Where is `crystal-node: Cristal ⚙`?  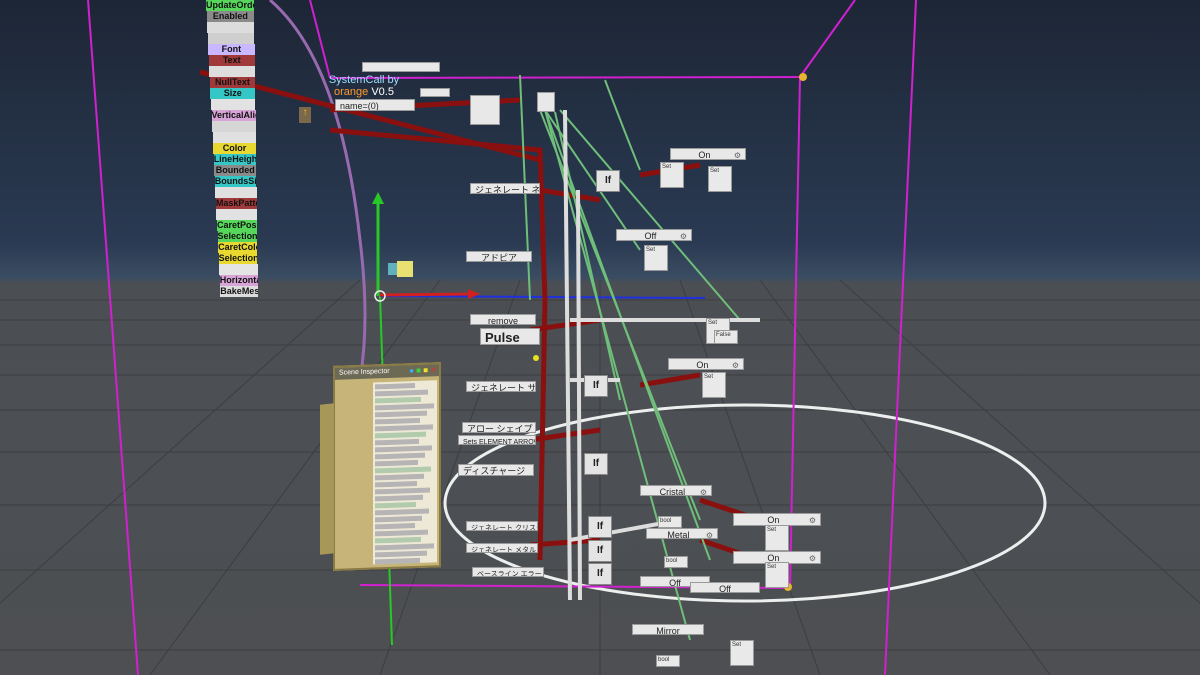
crystal-node: Cristal ⚙ is located at coordinates (676, 490).